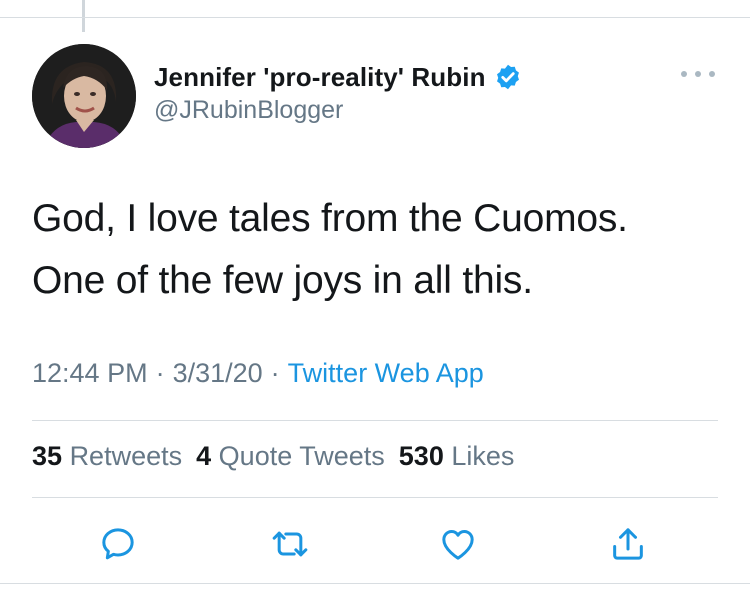 The image size is (750, 595). Describe the element at coordinates (375, 17) in the screenshot. I see `top-divider` at that location.